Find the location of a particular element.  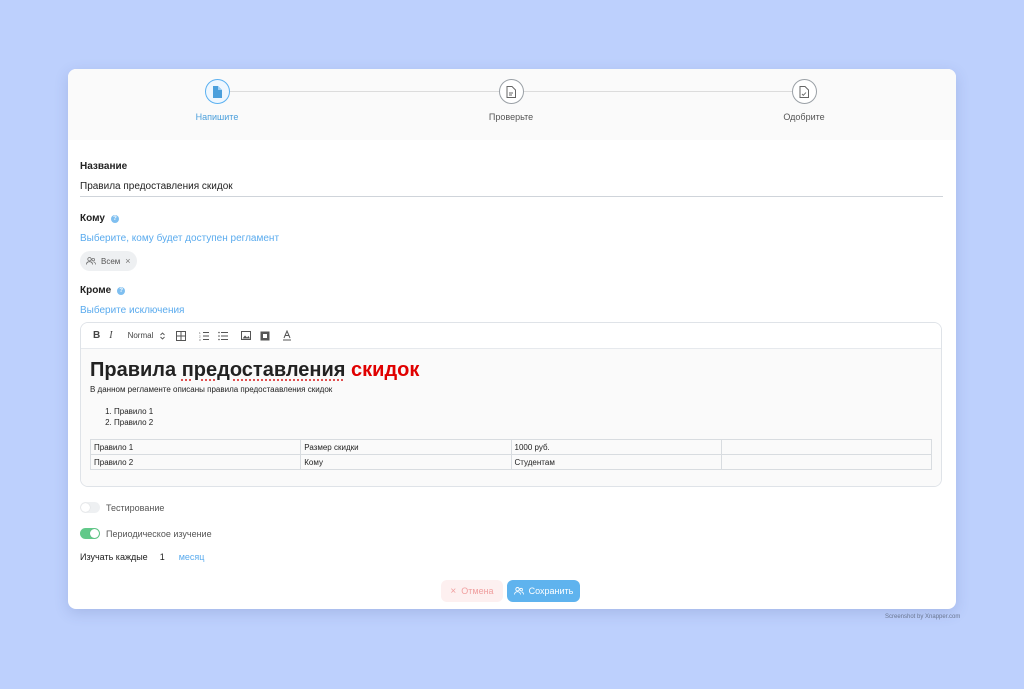

to-label: Кому ? is located at coordinates (511, 218).